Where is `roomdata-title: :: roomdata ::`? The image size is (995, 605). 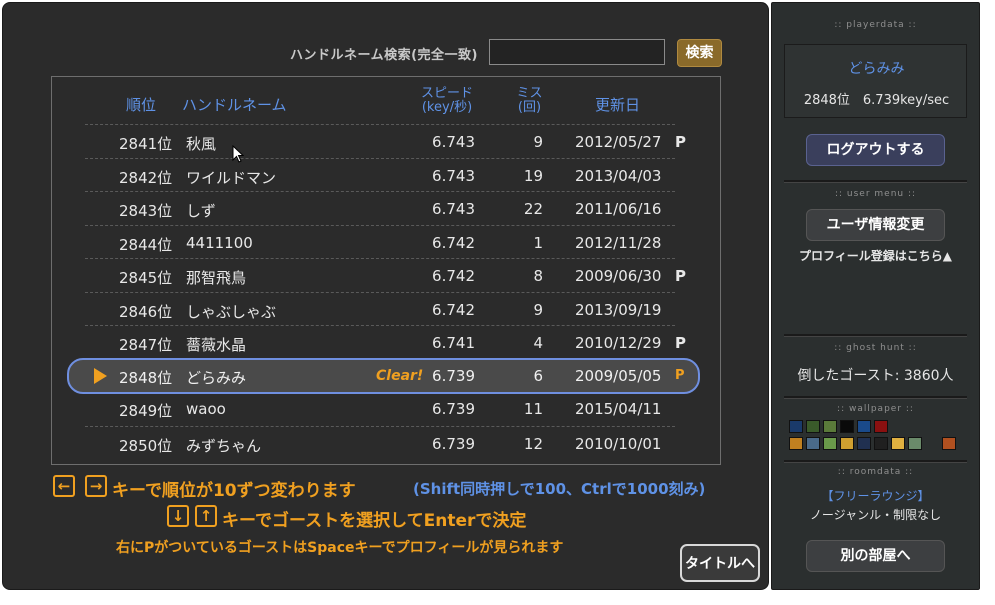
roomdata-title: :: roomdata :: is located at coordinates (875, 472).